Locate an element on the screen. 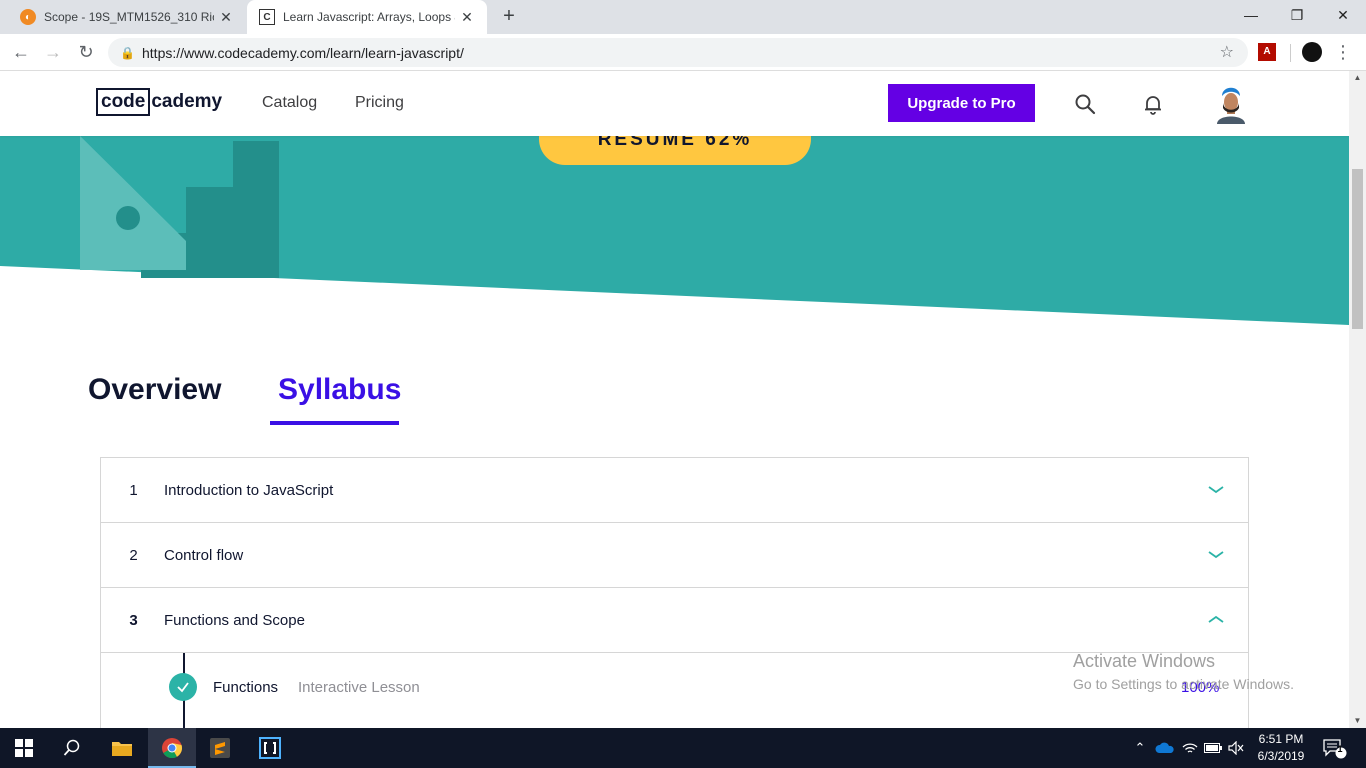 Image resolution: width=1366 pixels, height=768 pixels. logo-box-text: code is located at coordinates (123, 102).